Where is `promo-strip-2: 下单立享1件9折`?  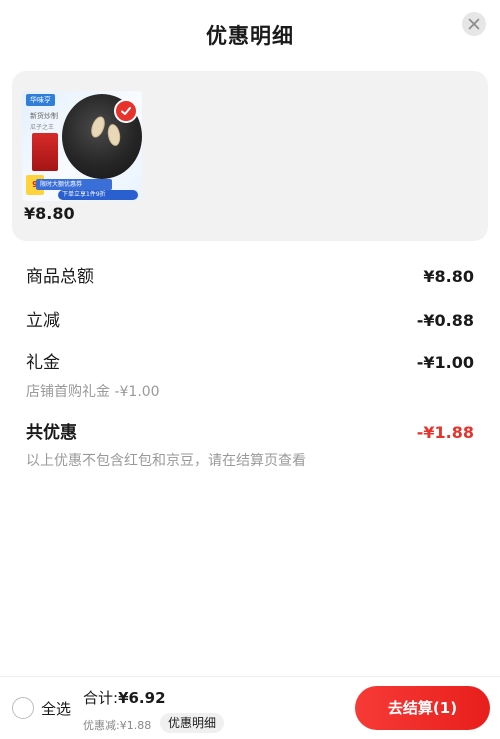
promo-strip-2: 下单立享1件9折 is located at coordinates (98, 195).